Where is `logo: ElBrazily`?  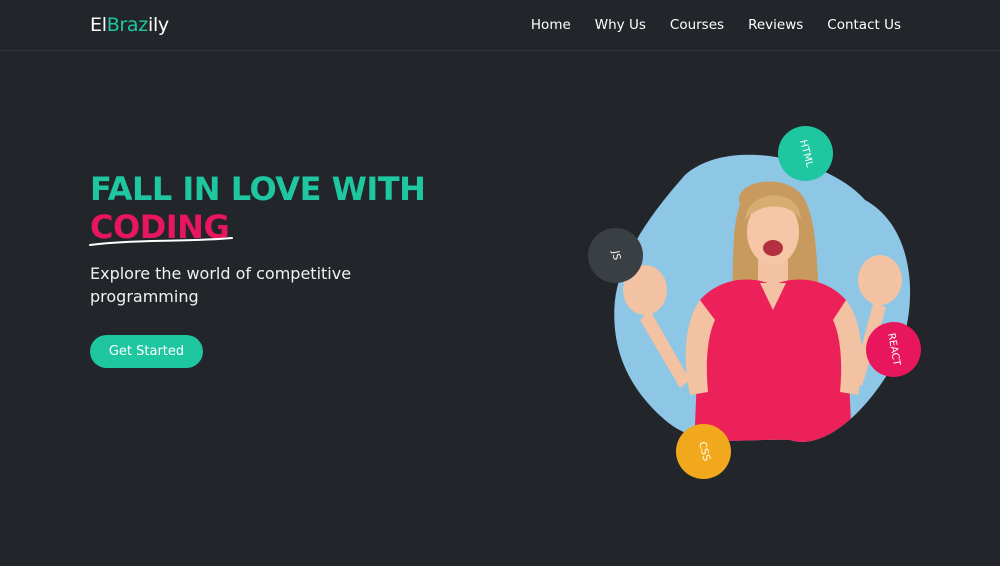 logo: ElBrazily is located at coordinates (129, 25).